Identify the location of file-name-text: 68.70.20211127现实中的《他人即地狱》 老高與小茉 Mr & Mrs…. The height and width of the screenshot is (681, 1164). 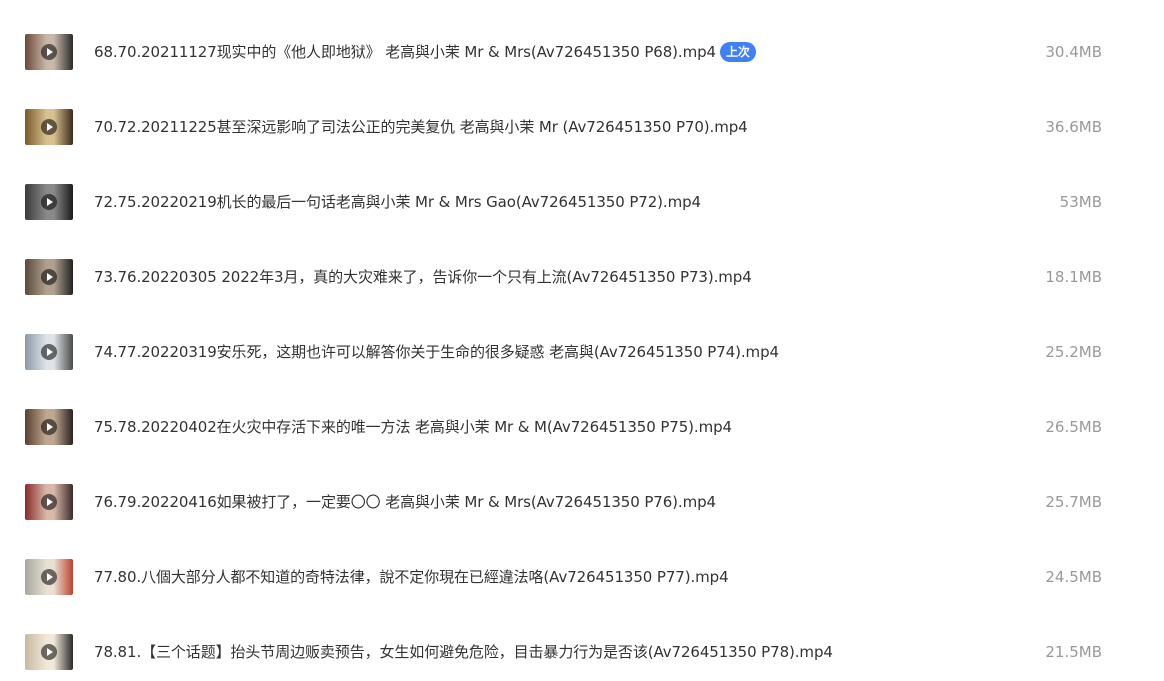
(405, 52).